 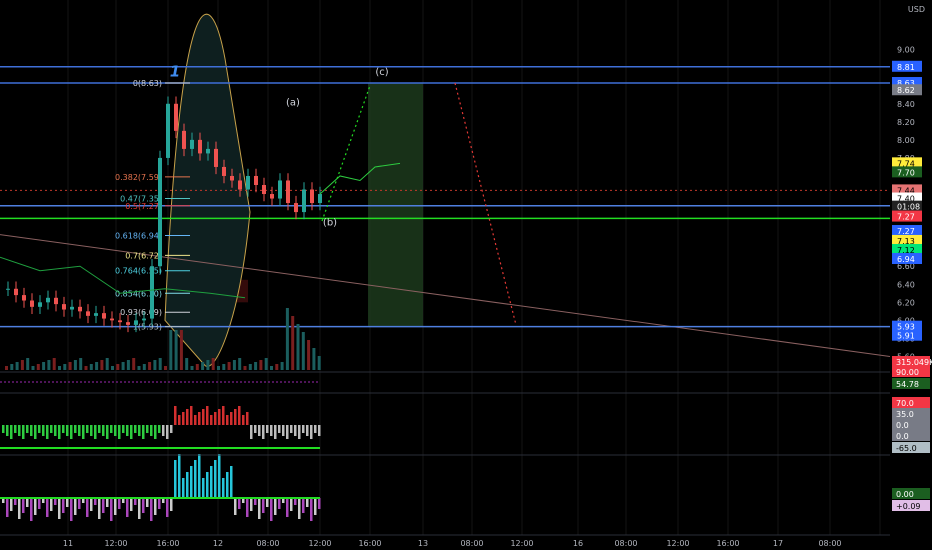 What do you see at coordinates (521, 543) in the screenshot?
I see `time-tick: 12:00` at bounding box center [521, 543].